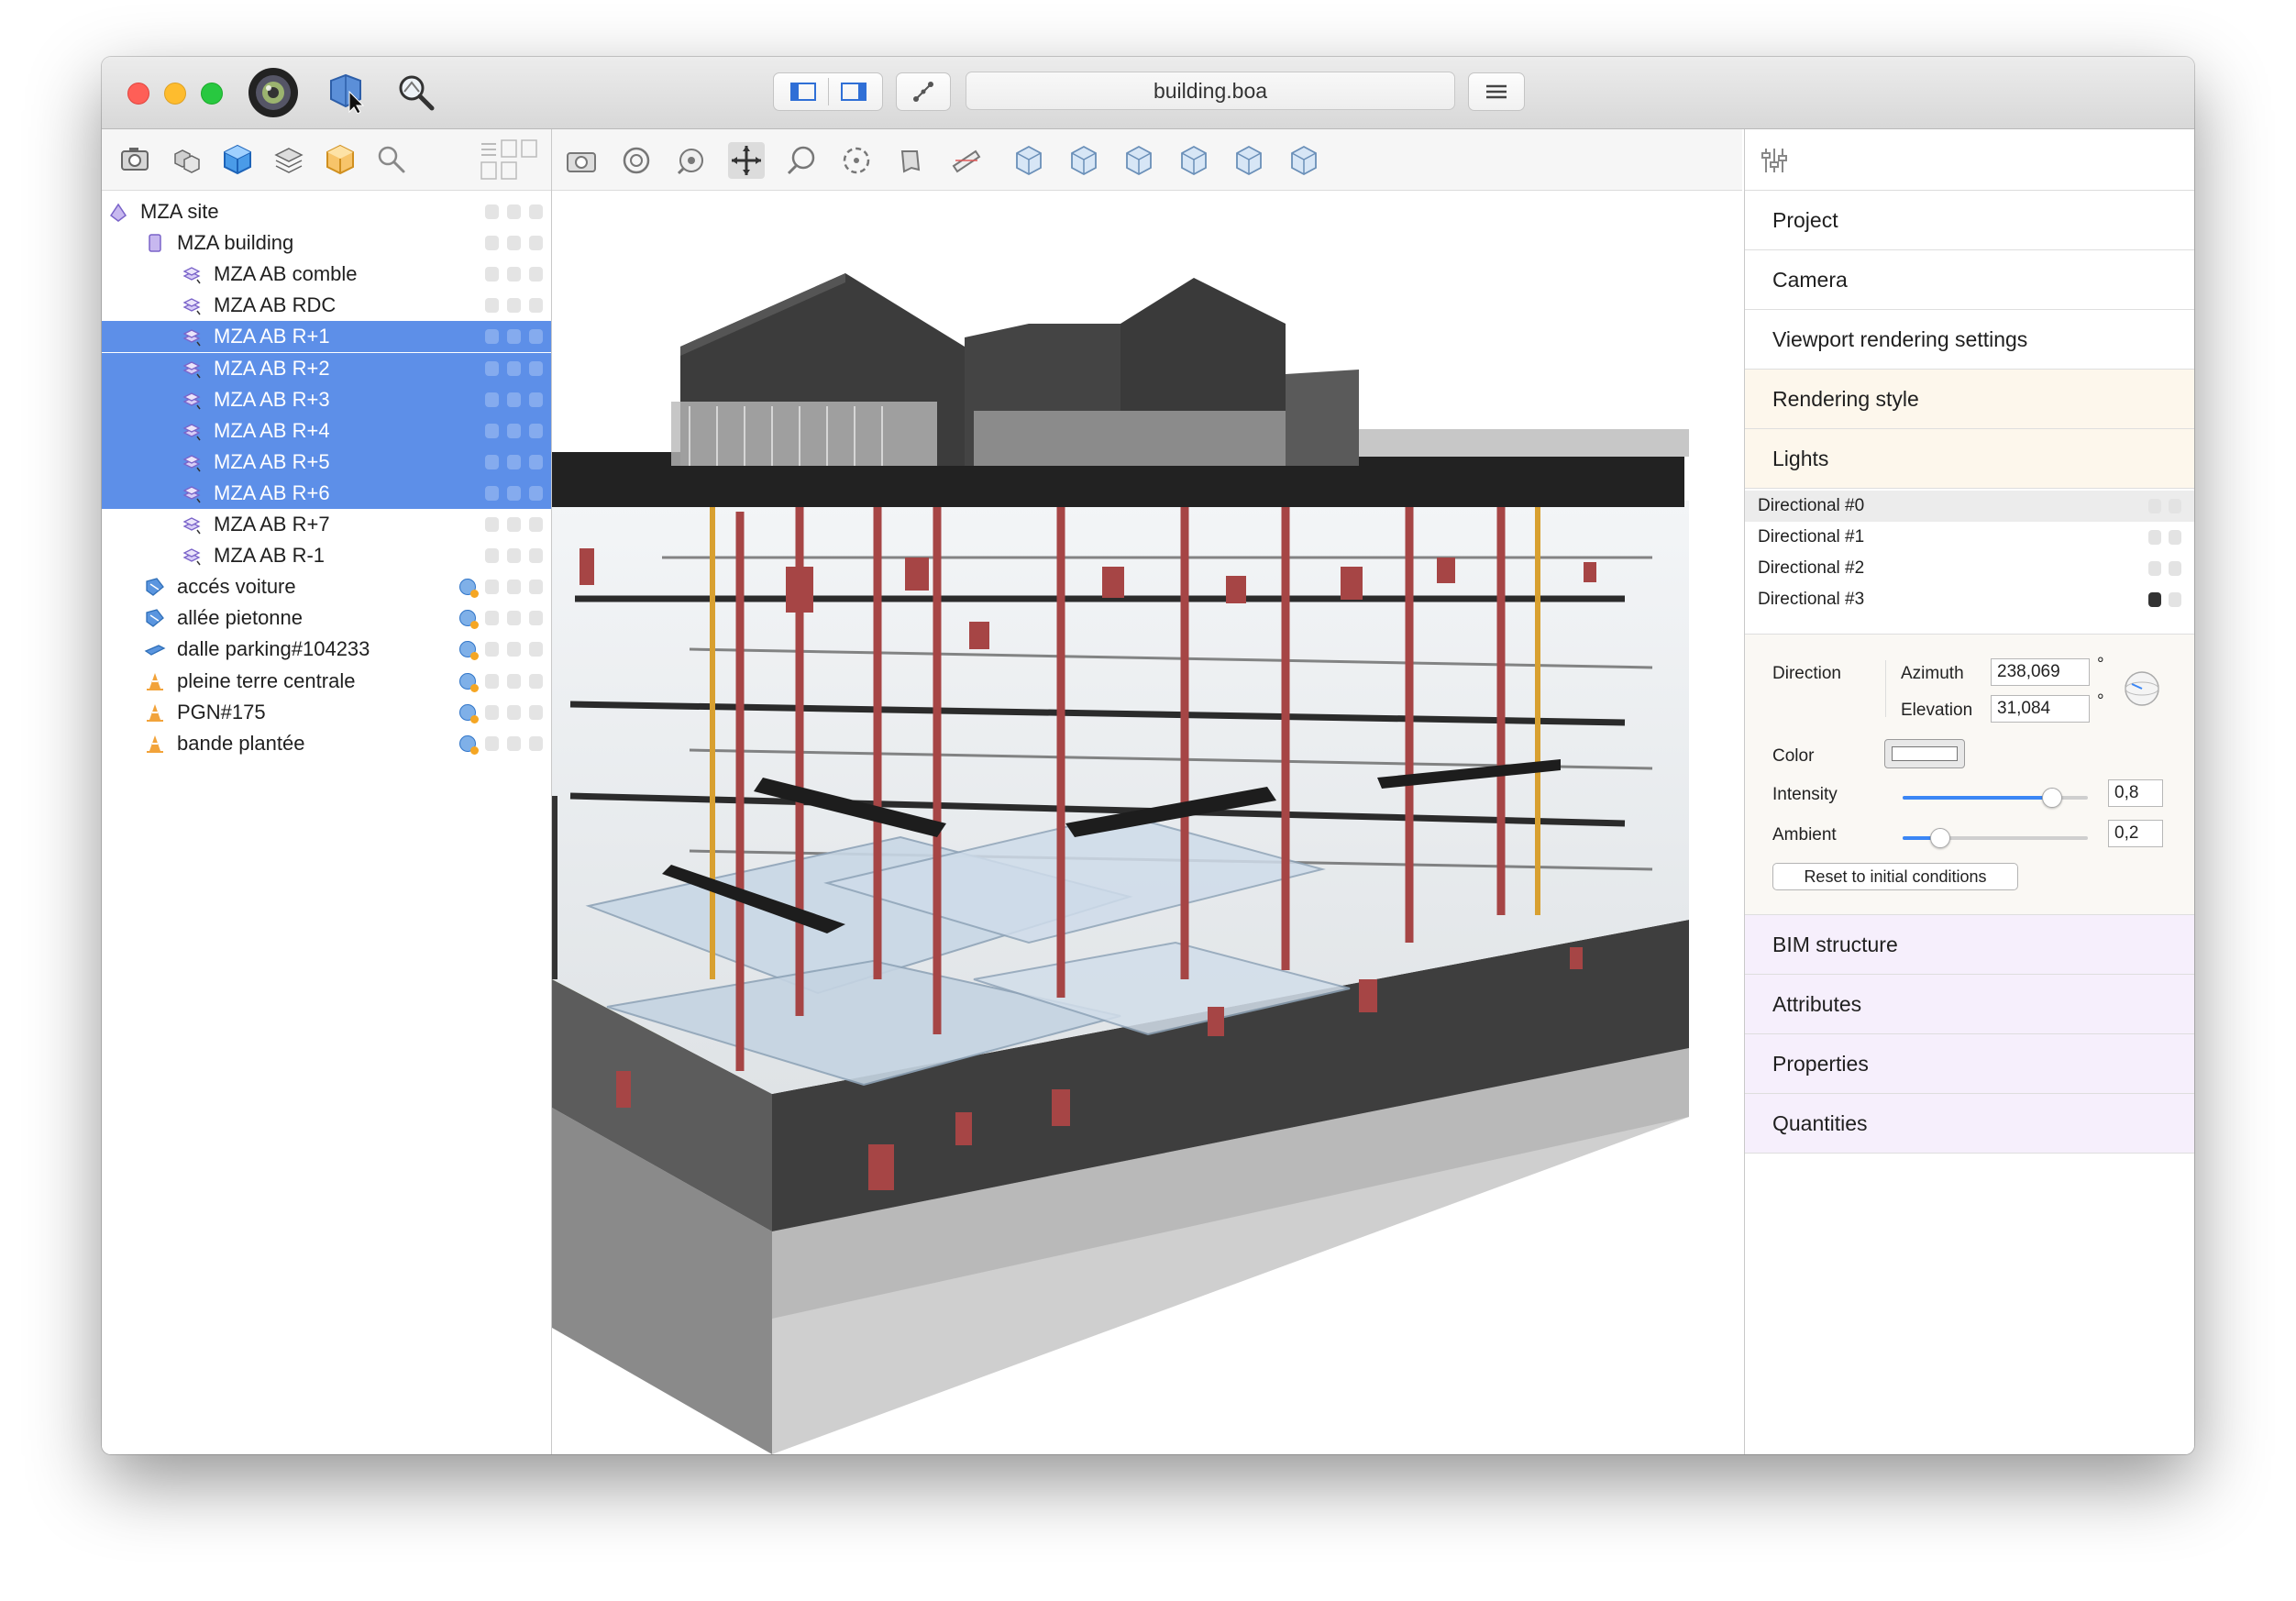 The image size is (2296, 1601). Describe the element at coordinates (326, 586) in the screenshot. I see `tree-item: accés voiture` at that location.